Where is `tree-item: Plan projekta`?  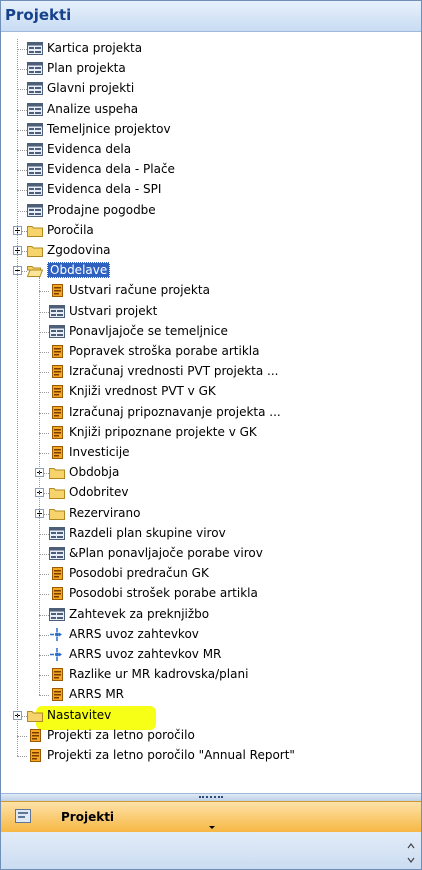
tree-item: Plan projekta is located at coordinates (211, 69).